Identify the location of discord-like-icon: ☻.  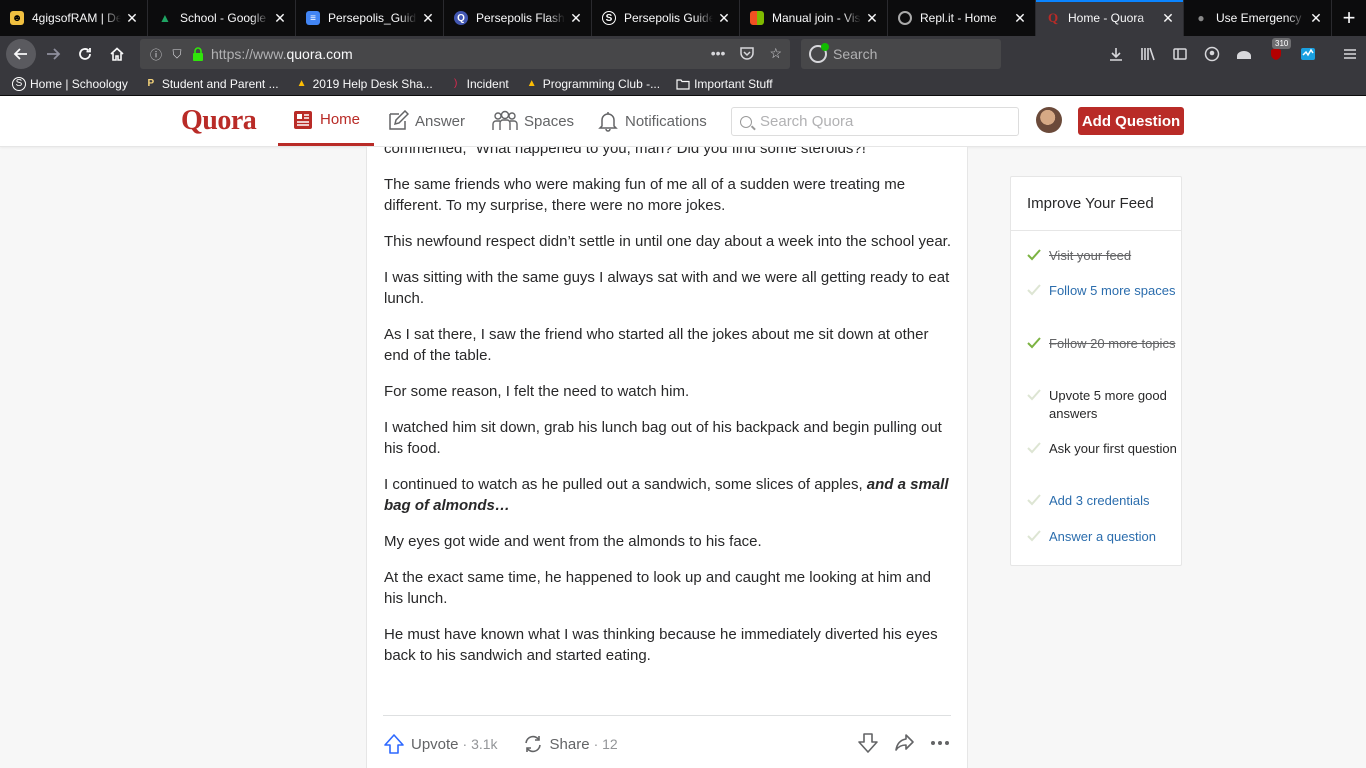
(17, 18).